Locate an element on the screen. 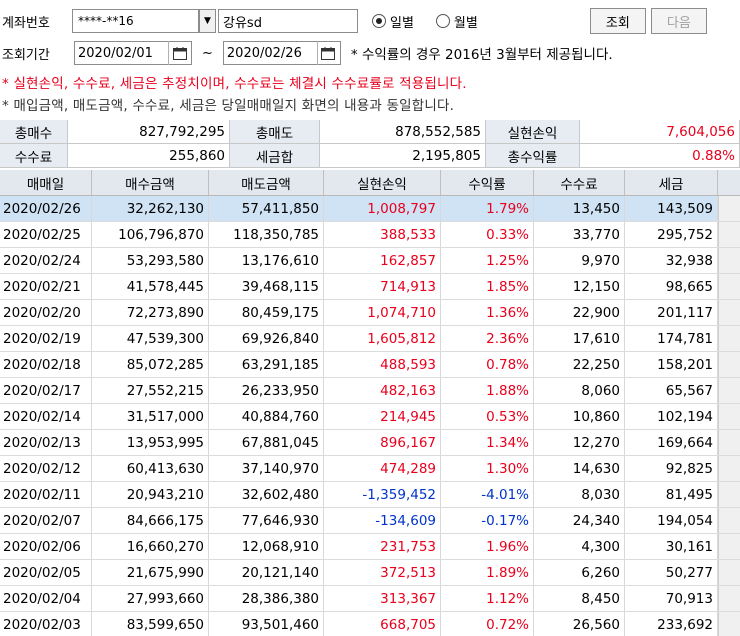 The image size is (740, 636). radio-monthly-indicator is located at coordinates (442, 21).